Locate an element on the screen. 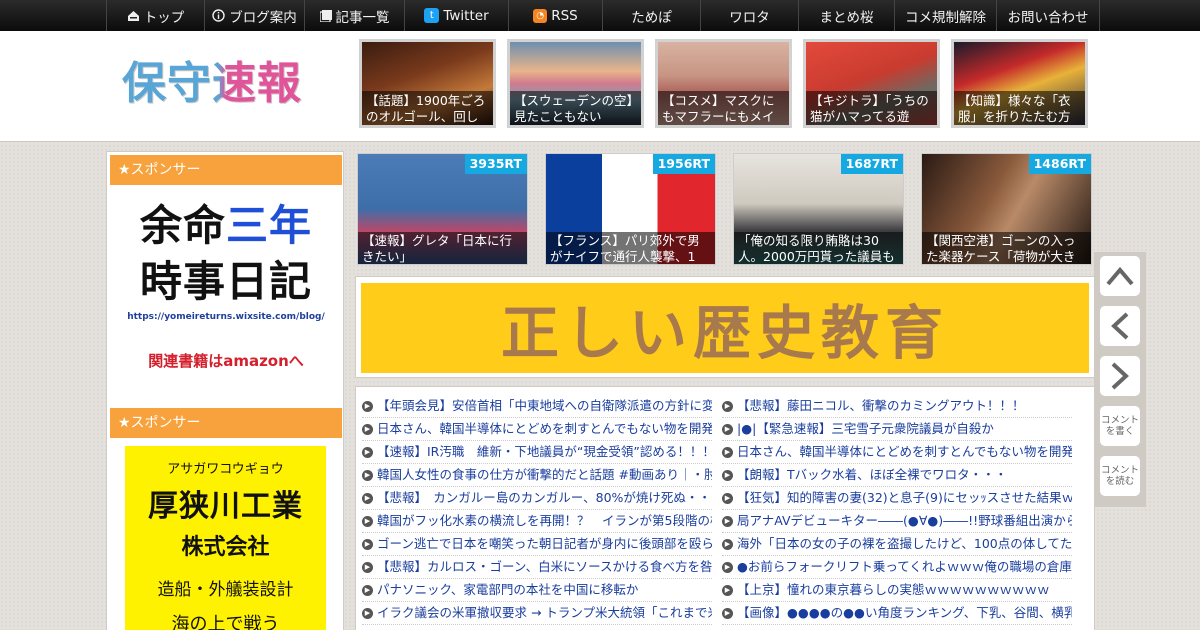 This screenshot has width=1200, height=630. nav-matome-sakura: まとめ桜 is located at coordinates (846, 15).